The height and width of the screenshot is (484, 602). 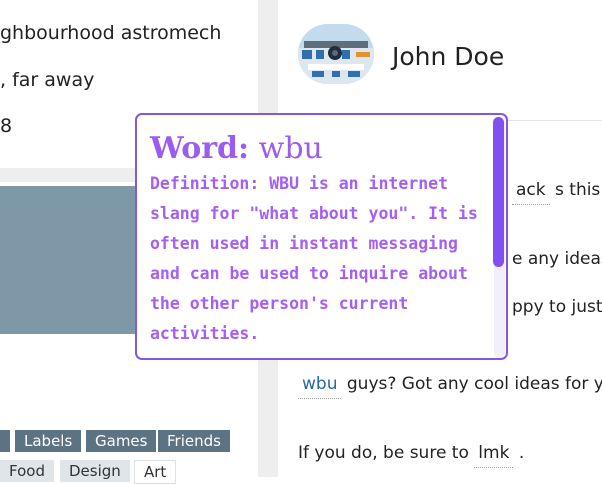 I want to click on tag-art: Art, so click(x=155, y=472).